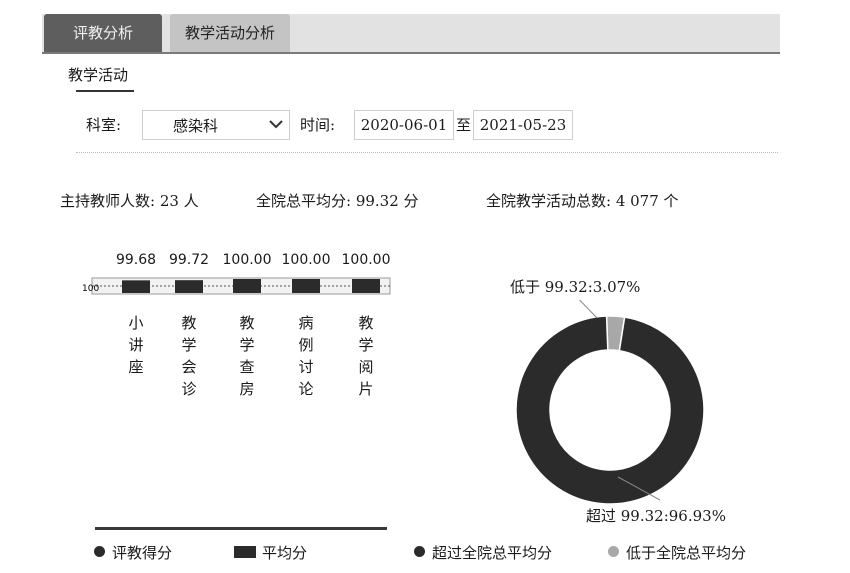  I want to click on bar-category-label: 教 学 查 房, so click(247, 356).